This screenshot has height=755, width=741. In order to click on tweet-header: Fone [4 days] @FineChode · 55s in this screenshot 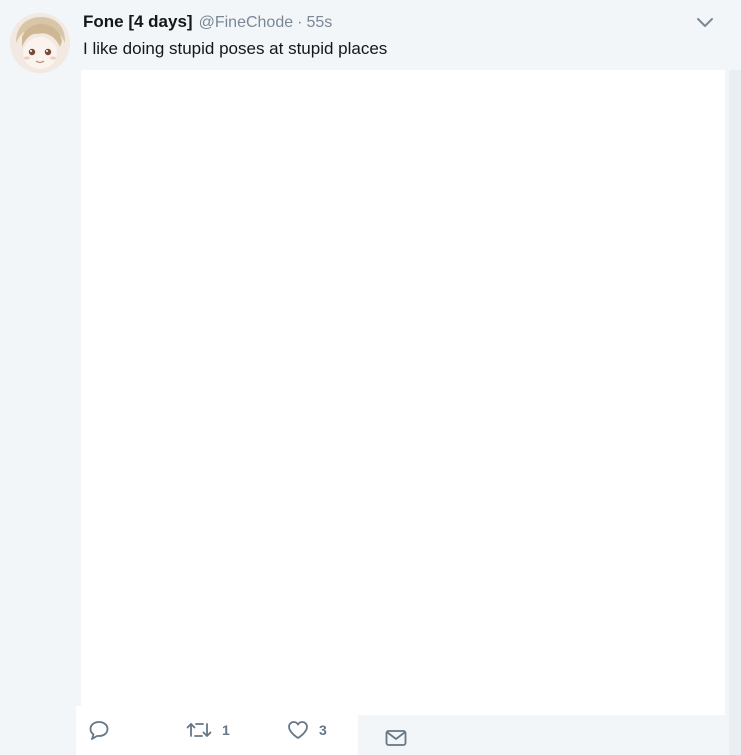, I will do `click(207, 23)`.